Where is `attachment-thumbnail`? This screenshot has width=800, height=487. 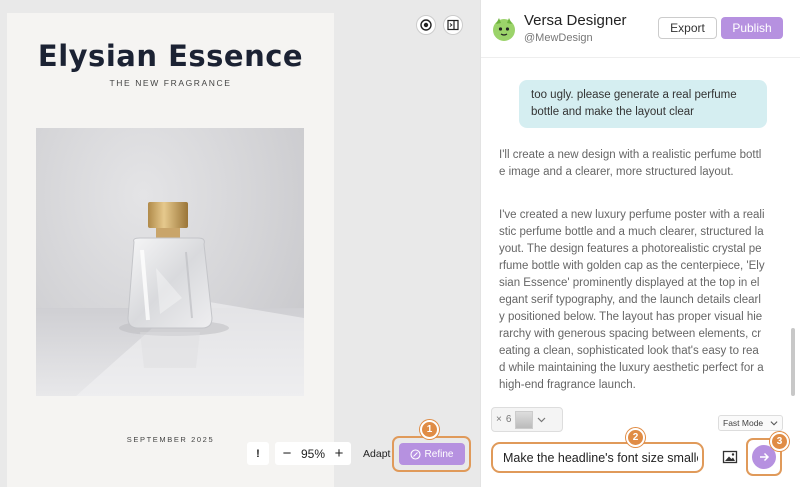
attachment-thumbnail is located at coordinates (524, 419).